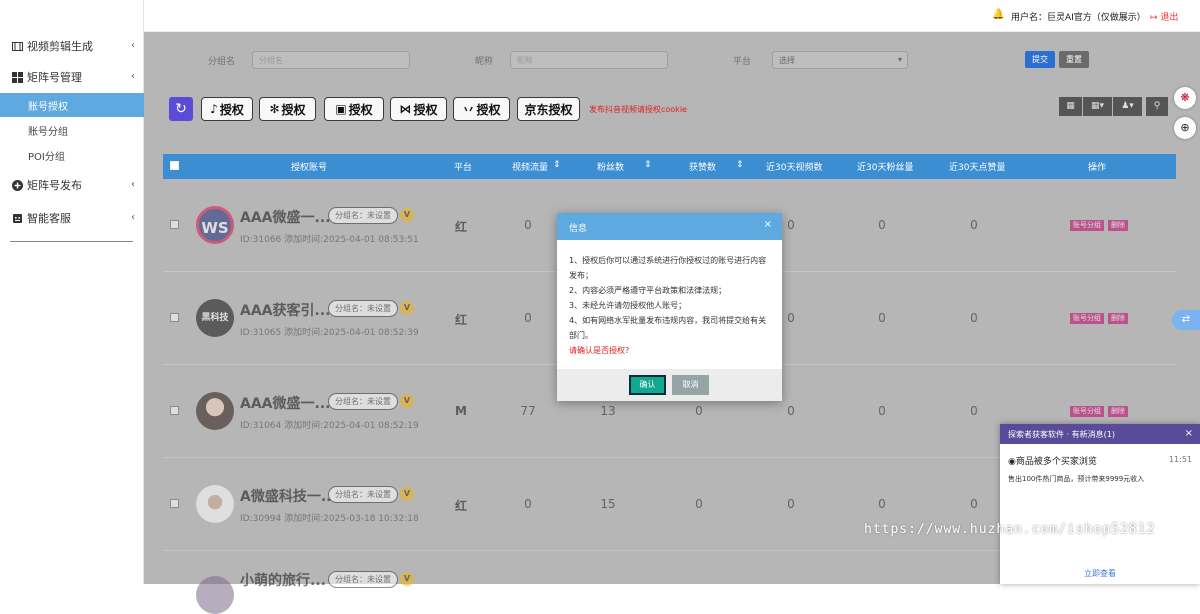 Image resolution: width=1200 pixels, height=614 pixels. What do you see at coordinates (1100, 573) in the screenshot?
I see `view-now-link: 立即查看` at bounding box center [1100, 573].